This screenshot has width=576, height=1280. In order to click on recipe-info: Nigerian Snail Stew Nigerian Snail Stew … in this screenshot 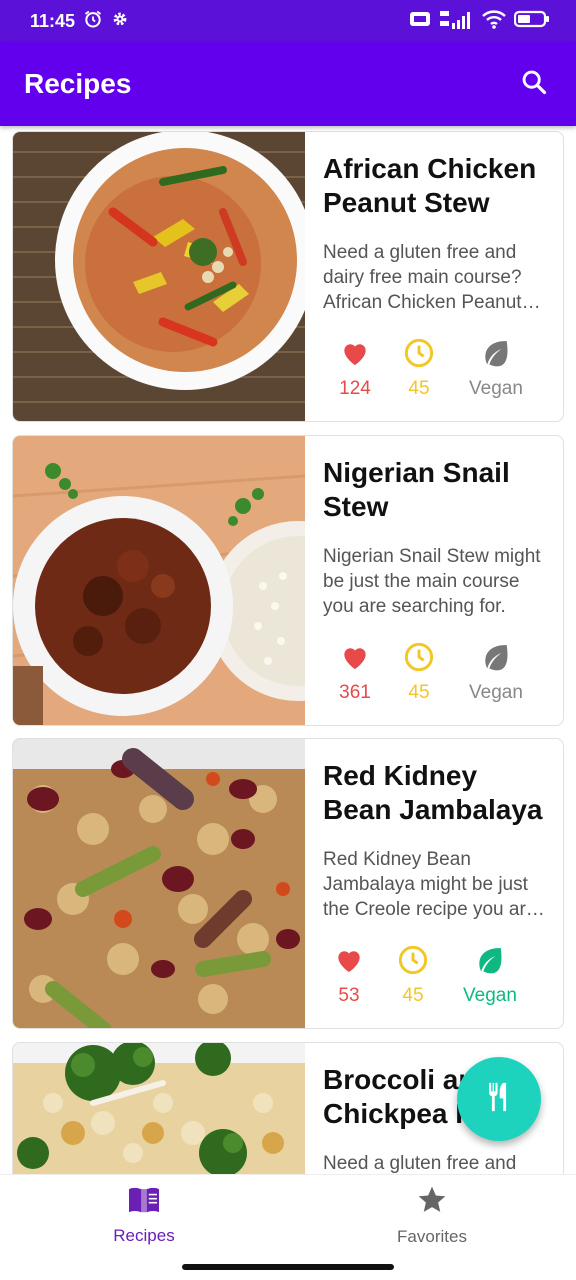, I will do `click(434, 580)`.